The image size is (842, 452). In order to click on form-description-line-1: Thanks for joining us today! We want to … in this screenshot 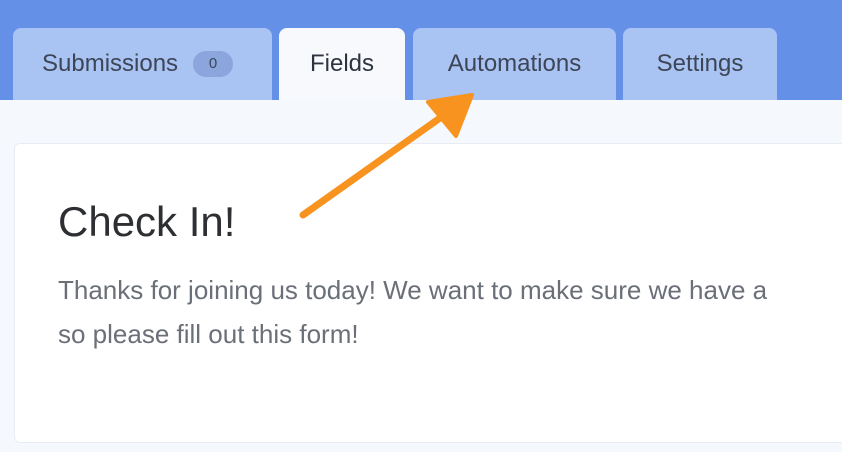, I will do `click(413, 290)`.